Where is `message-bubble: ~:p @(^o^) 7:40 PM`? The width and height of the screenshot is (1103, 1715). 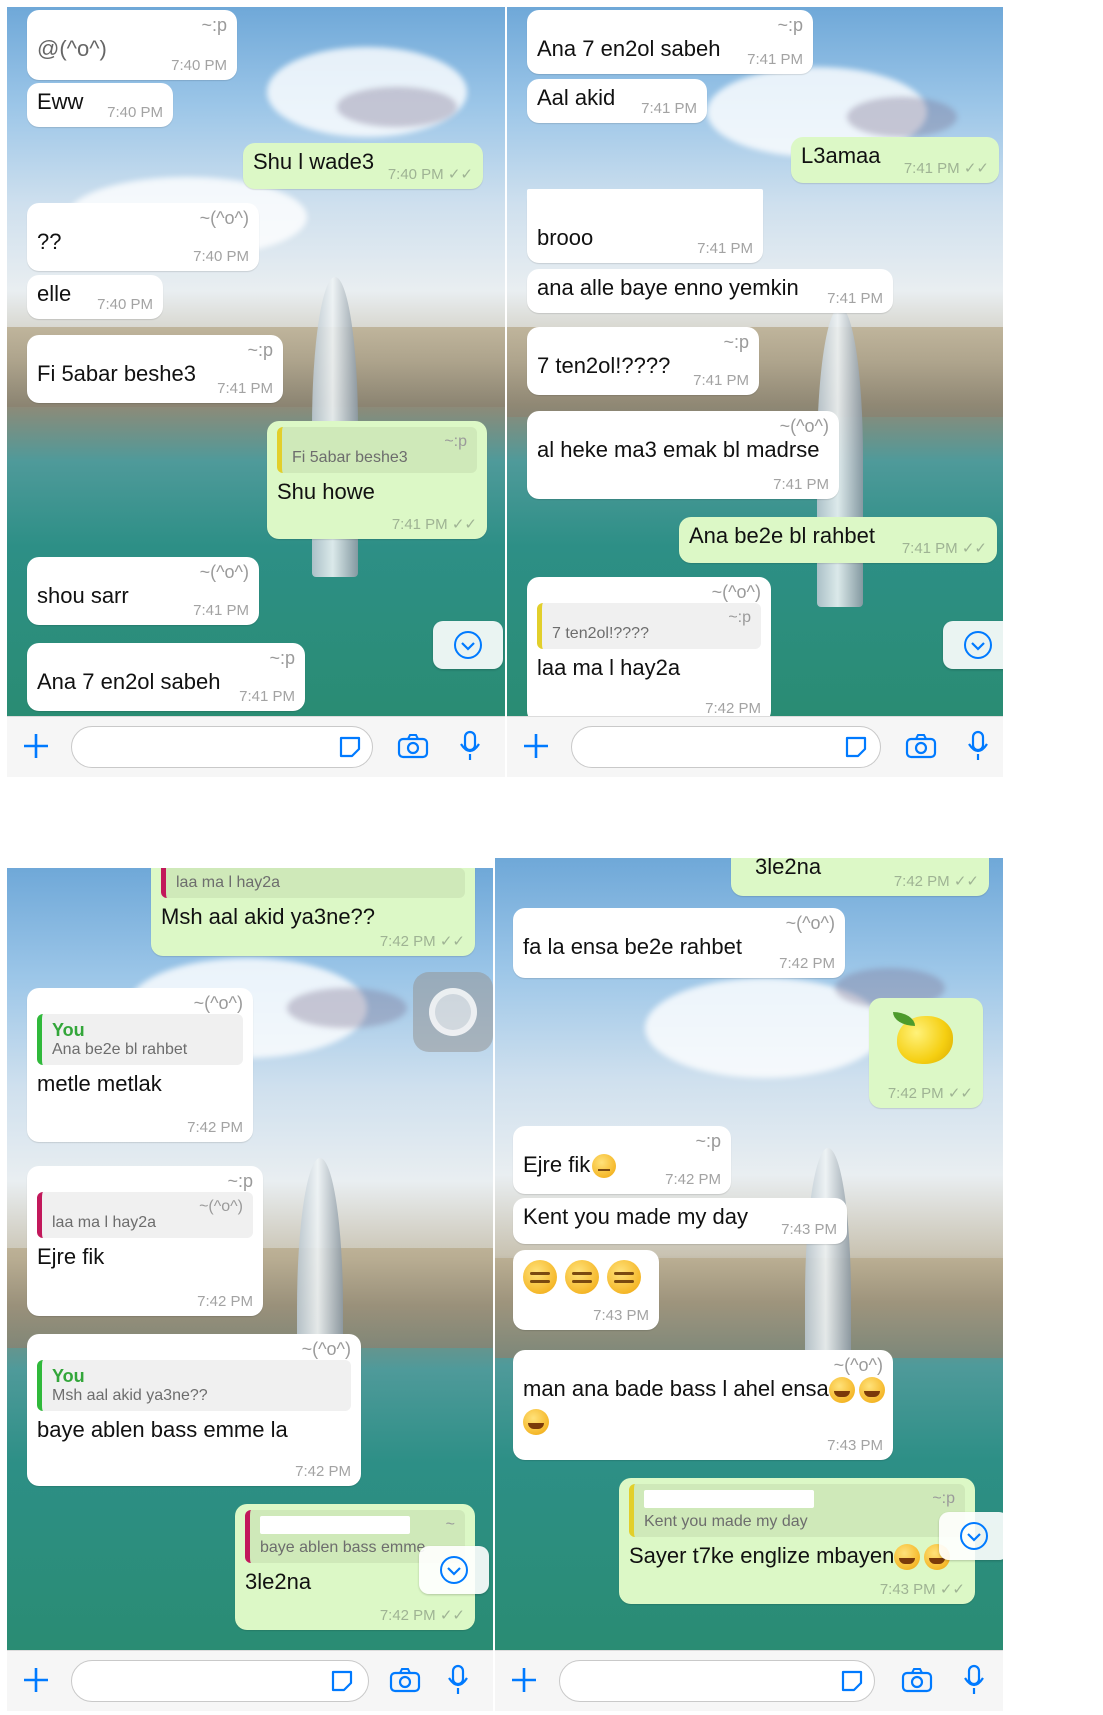 message-bubble: ~:p @(^o^) 7:40 PM is located at coordinates (132, 45).